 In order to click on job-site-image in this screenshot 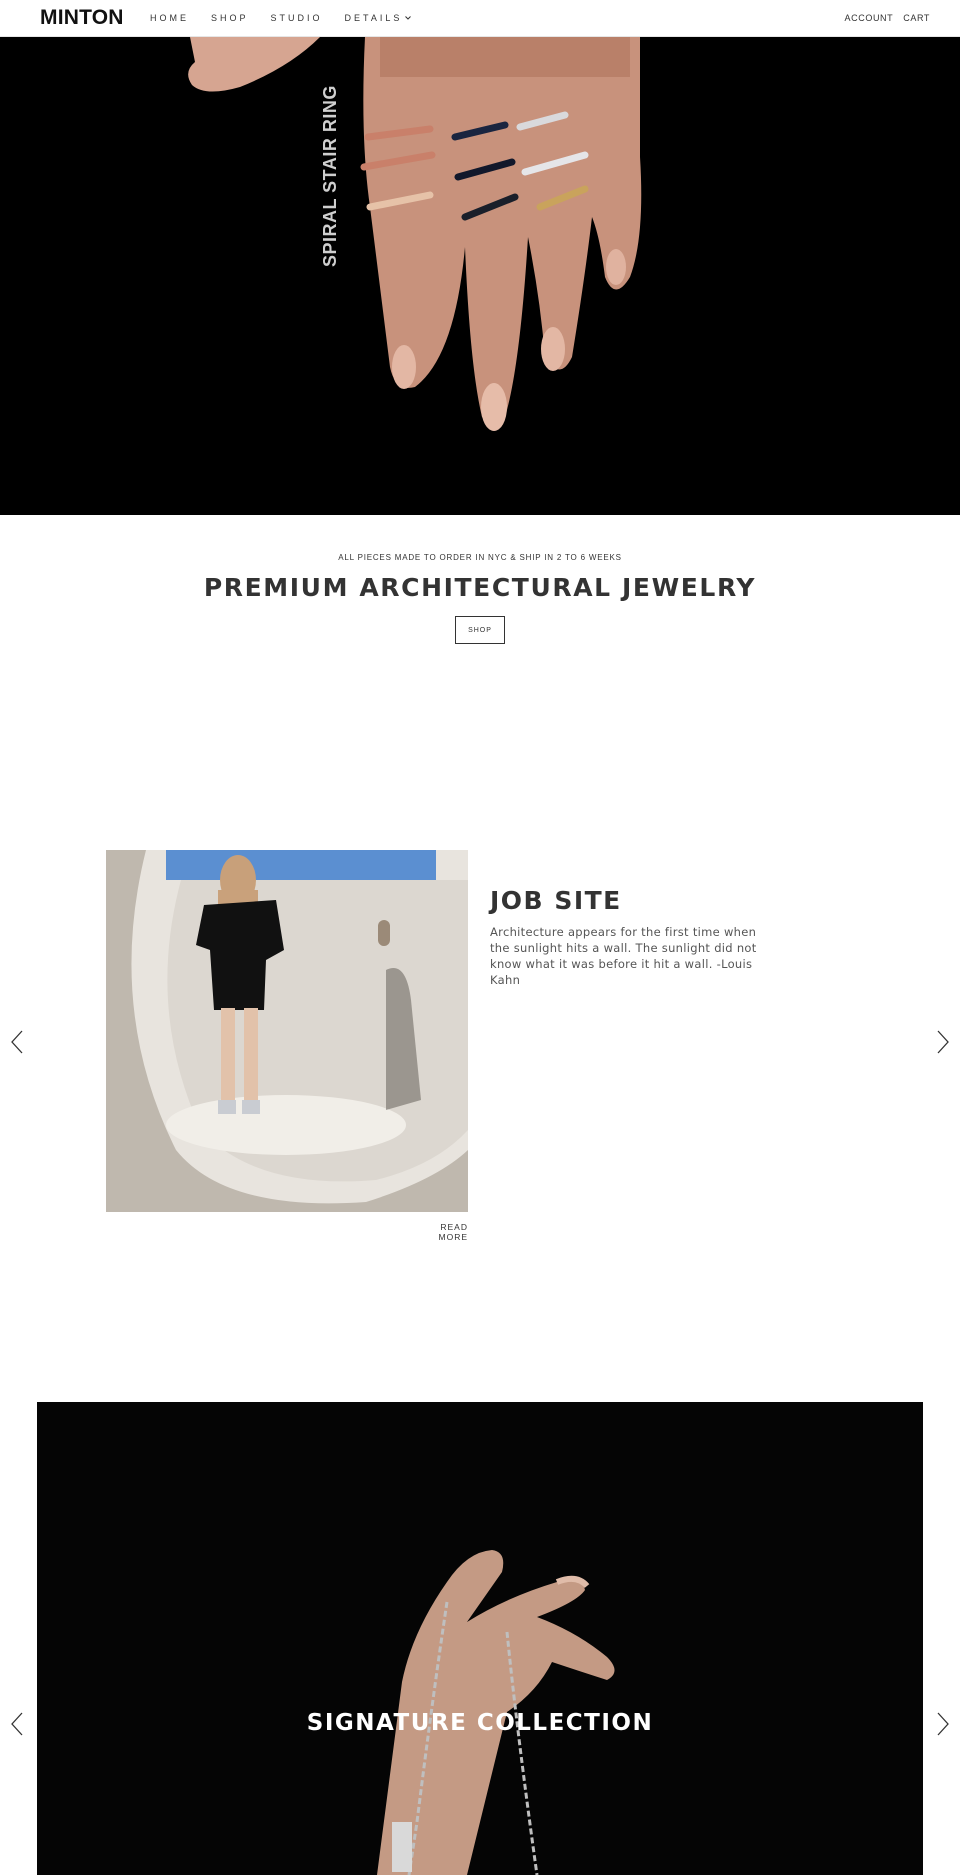, I will do `click(287, 1031)`.